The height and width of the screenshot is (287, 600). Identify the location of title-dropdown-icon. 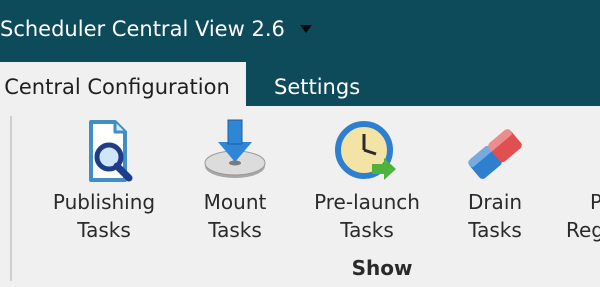
(306, 29).